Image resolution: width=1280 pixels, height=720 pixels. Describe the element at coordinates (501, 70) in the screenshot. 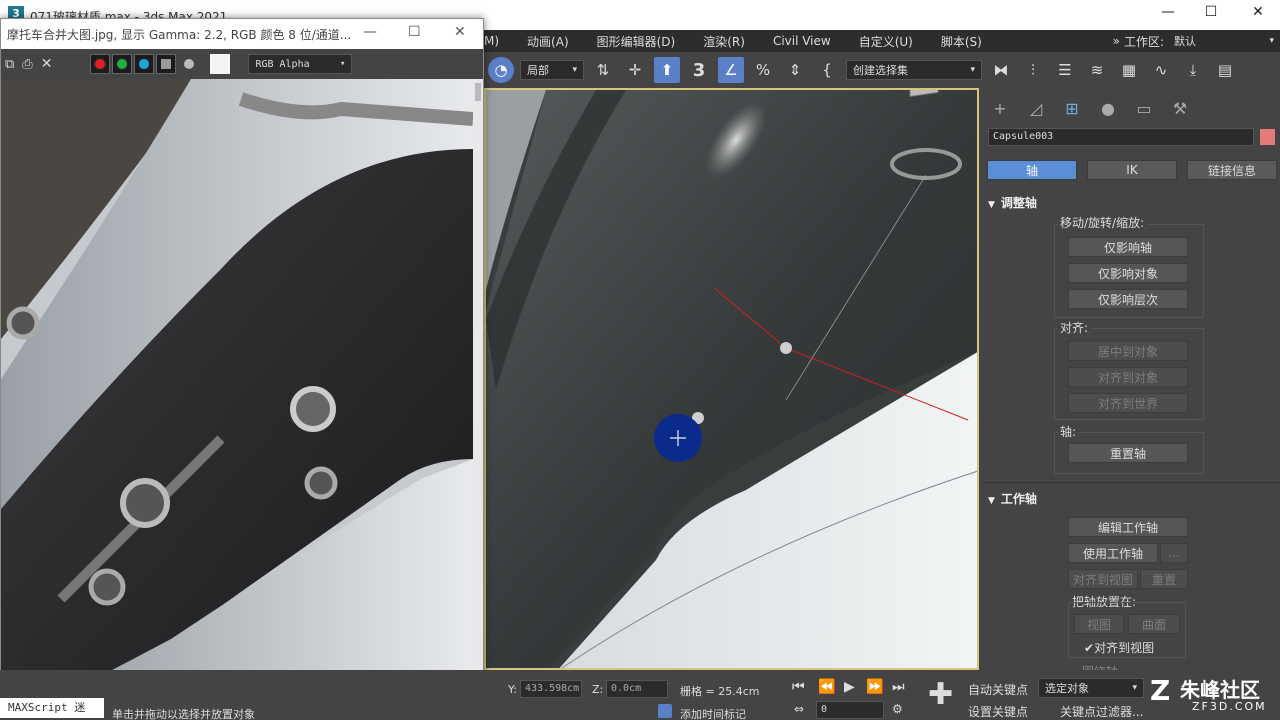

I see `select-object-icon: ◔` at that location.